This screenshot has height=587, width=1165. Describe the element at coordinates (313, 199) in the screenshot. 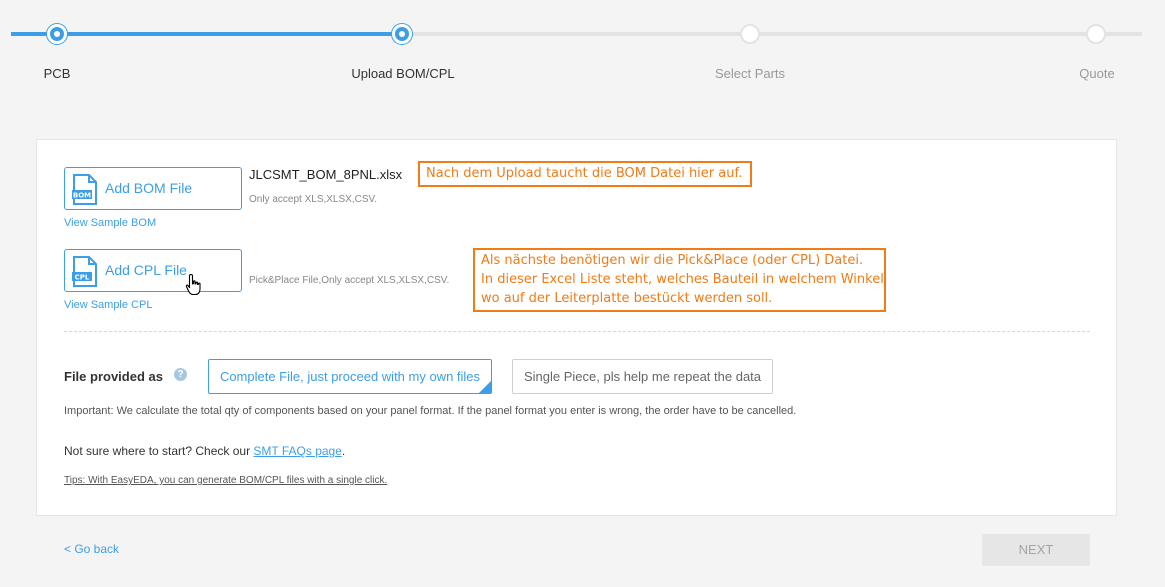

I see `bom-format-hint: Only accept XLS,XLSX,CSV.` at that location.